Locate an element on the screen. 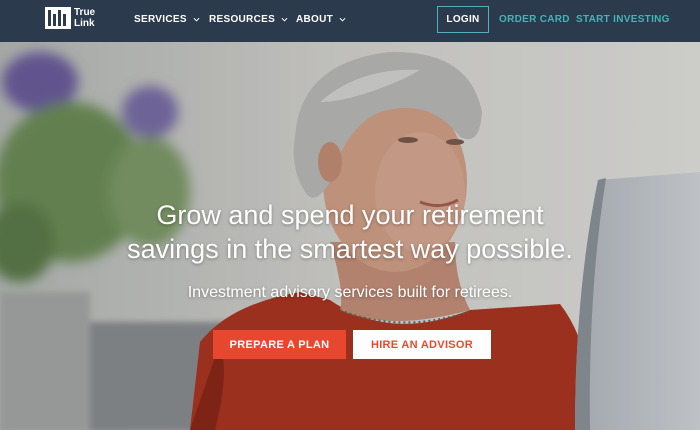 The height and width of the screenshot is (430, 700). nav-services-label: SERVICES is located at coordinates (160, 19).